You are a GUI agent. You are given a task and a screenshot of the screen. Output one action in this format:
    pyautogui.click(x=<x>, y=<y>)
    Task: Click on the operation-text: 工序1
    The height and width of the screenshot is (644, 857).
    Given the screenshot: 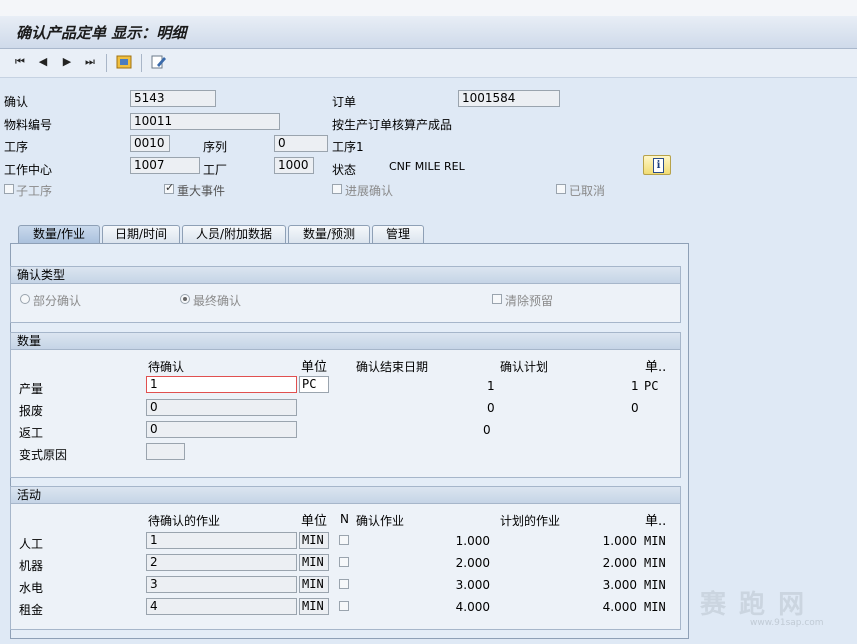 What is the action you would take?
    pyautogui.click(x=348, y=147)
    